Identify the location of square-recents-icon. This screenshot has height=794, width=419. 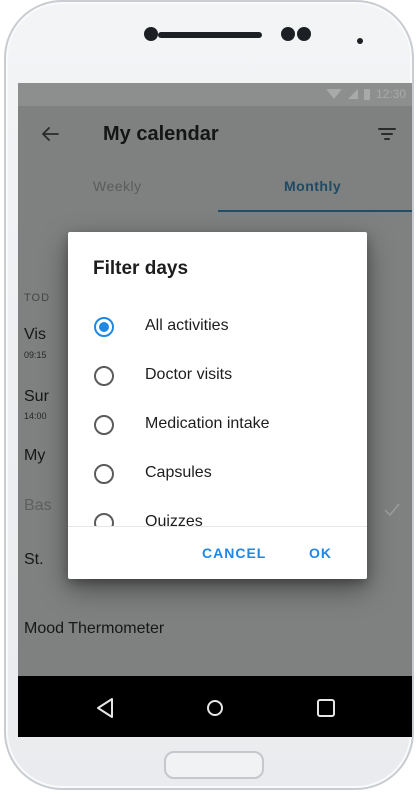
(326, 708).